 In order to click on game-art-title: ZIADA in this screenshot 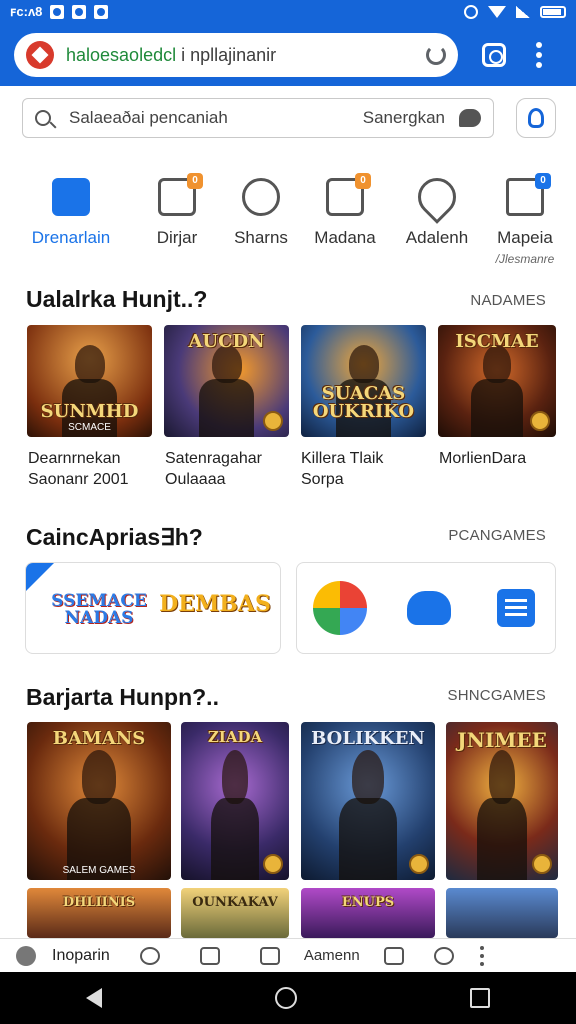, I will do `click(235, 737)`.